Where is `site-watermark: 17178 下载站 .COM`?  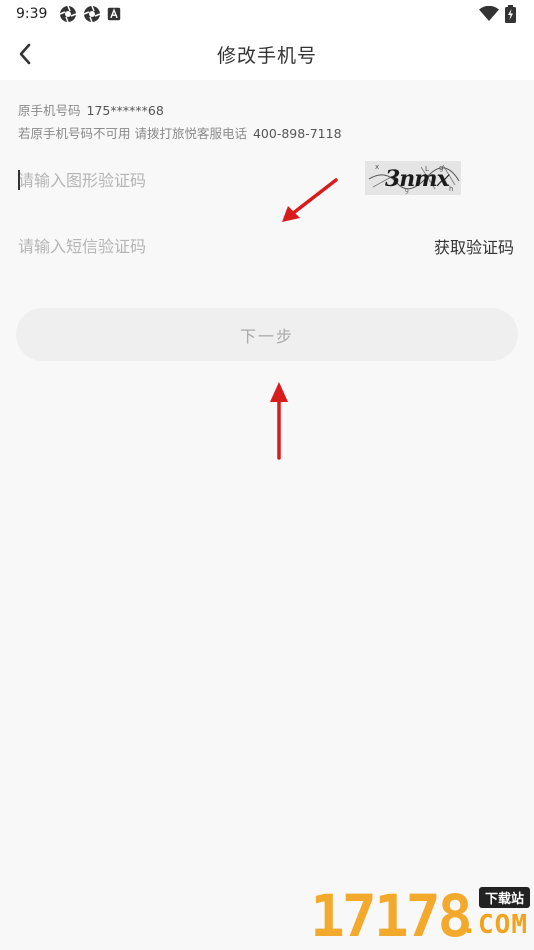
site-watermark: 17178 下载站 .COM is located at coordinates (419, 917).